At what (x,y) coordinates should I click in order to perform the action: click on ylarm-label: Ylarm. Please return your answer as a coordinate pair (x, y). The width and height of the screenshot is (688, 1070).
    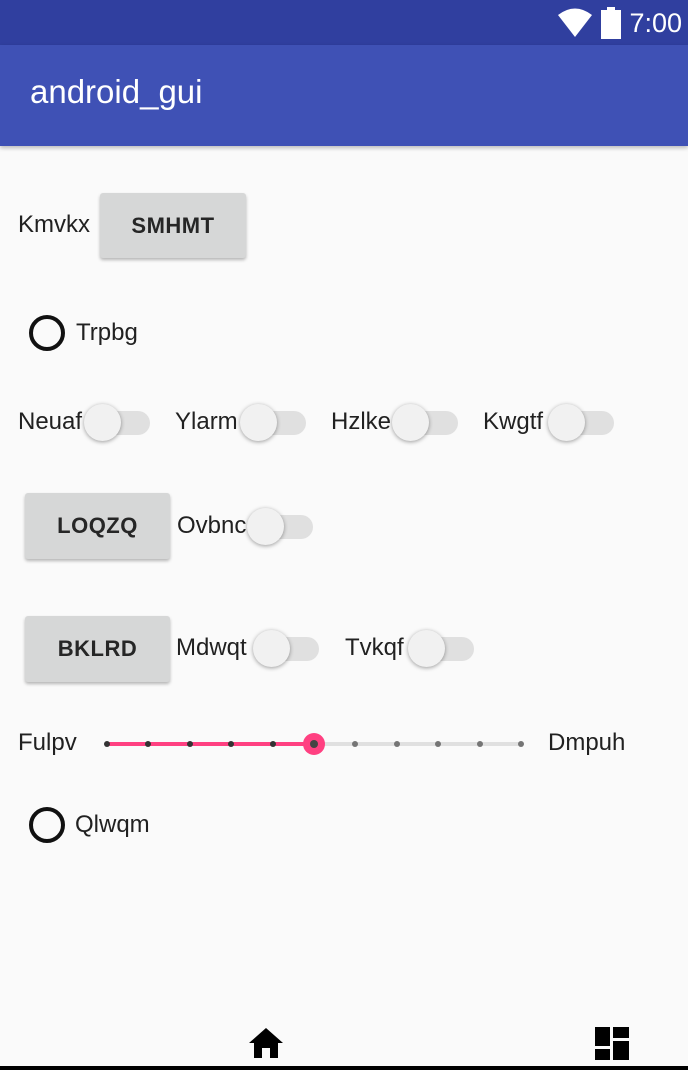
    Looking at the image, I should click on (206, 421).